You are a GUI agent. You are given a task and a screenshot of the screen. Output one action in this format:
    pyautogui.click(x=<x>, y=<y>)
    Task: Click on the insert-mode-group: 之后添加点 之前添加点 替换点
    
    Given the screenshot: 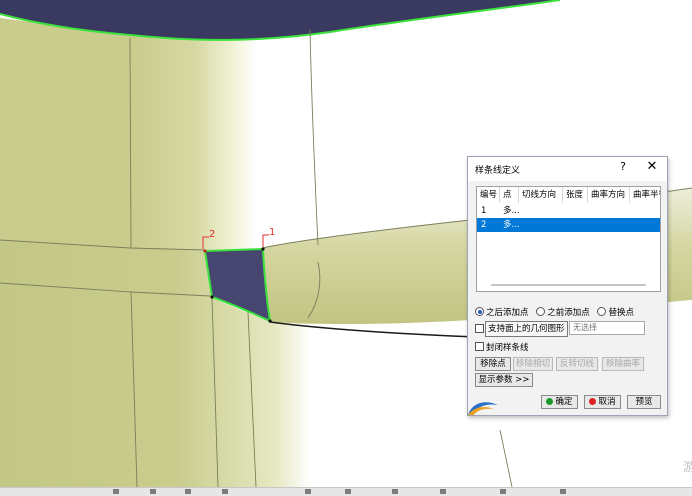 What is the action you would take?
    pyautogui.click(x=557, y=312)
    